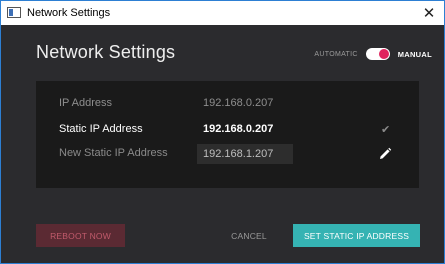 The width and height of the screenshot is (445, 264). Describe the element at coordinates (14, 12) in the screenshot. I see `window-icon` at that location.